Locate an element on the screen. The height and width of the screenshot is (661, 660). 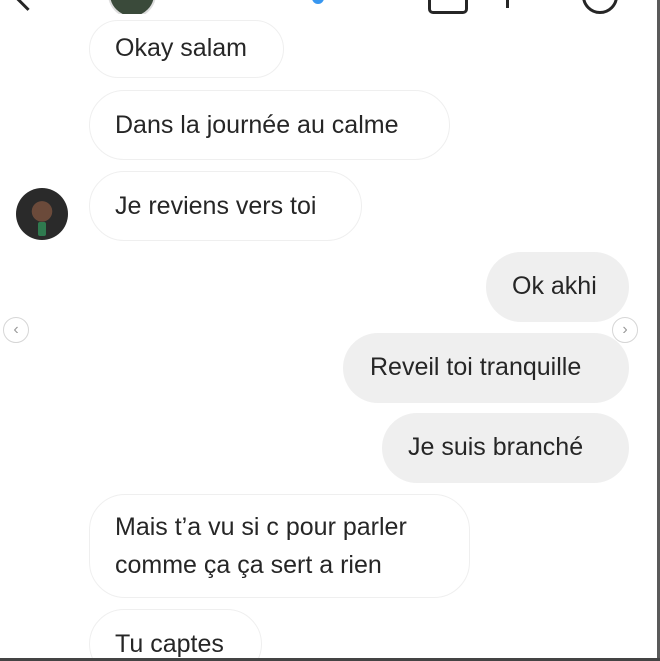
message-bubble-outgoing: Ok akhi is located at coordinates (557, 287).